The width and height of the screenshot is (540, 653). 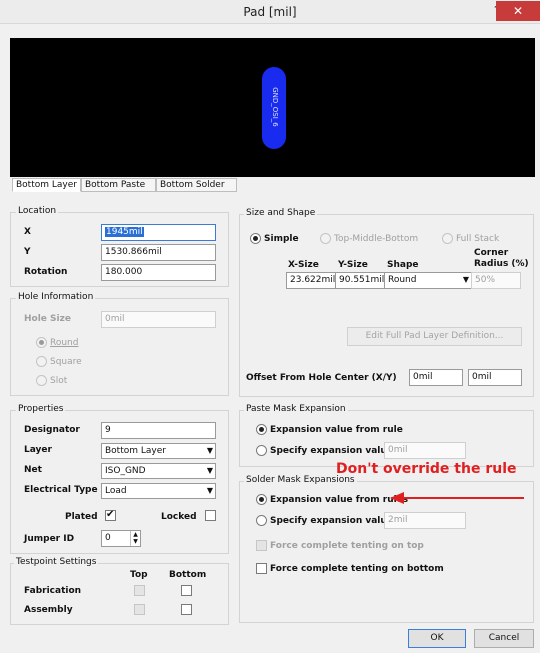 What do you see at coordinates (66, 362) in the screenshot?
I see `hole-square-label: Square` at bounding box center [66, 362].